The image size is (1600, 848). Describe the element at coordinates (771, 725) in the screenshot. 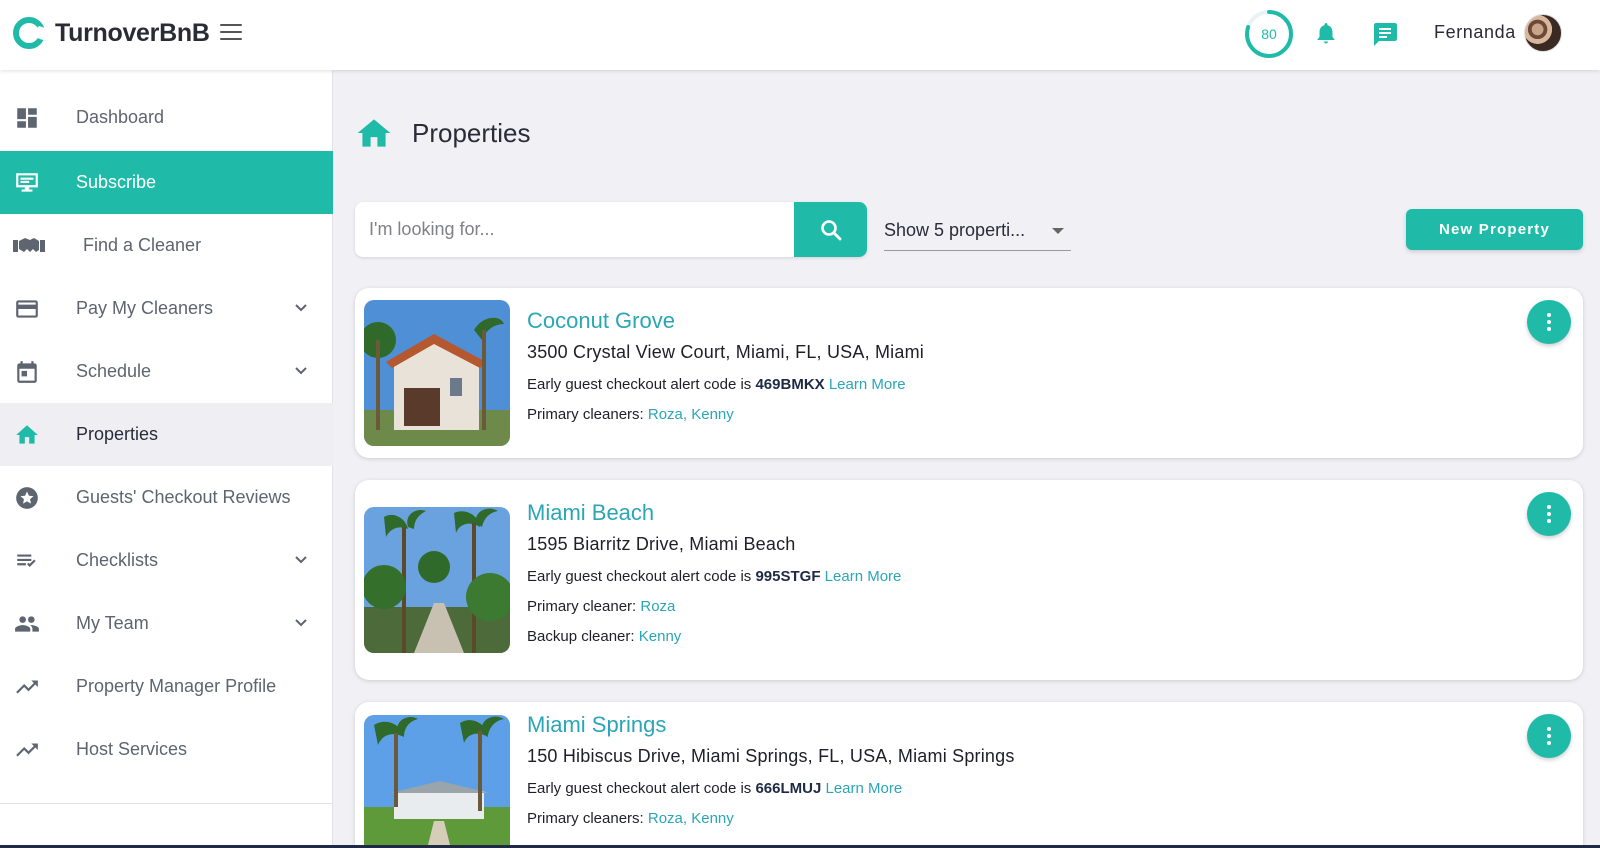

I see `property-name-link: Miami Springs` at that location.